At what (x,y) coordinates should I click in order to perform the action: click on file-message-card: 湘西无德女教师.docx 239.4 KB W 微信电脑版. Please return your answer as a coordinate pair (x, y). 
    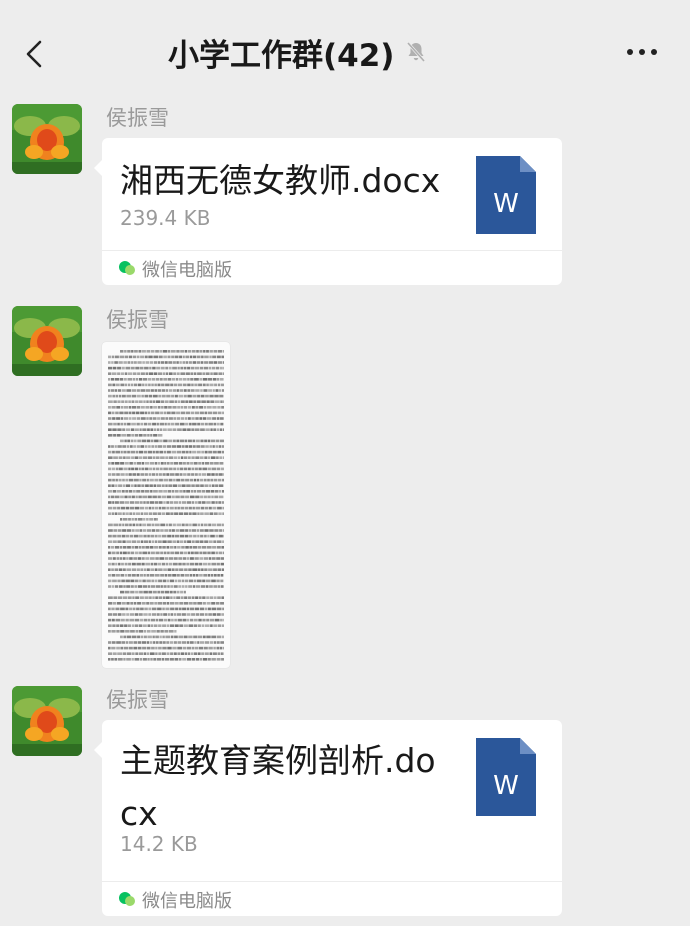
    Looking at the image, I should click on (328, 211).